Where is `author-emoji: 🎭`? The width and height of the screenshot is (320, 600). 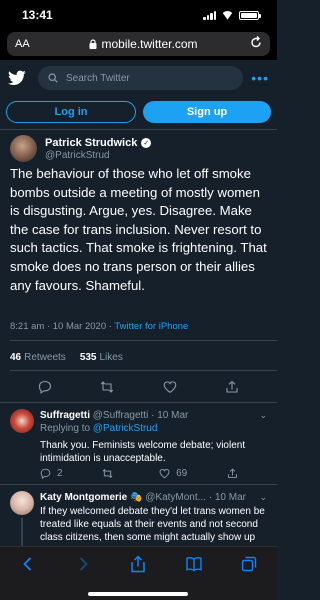
author-emoji: 🎭 is located at coordinates (136, 497).